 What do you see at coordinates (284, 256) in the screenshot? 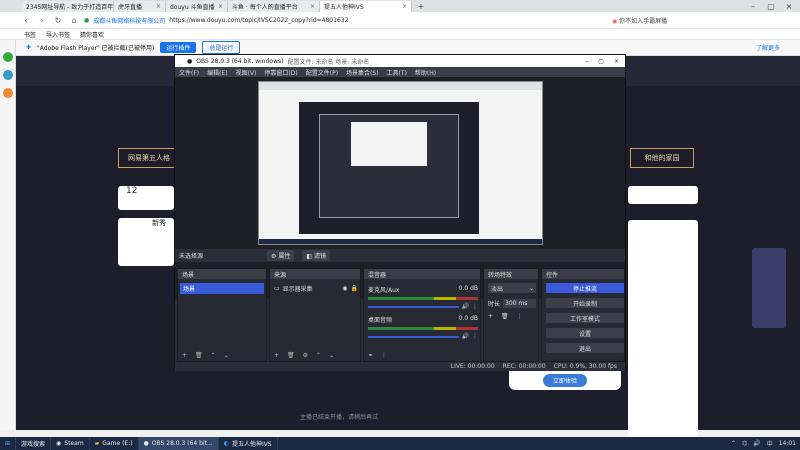
I see `properties-label: 属性` at bounding box center [284, 256].